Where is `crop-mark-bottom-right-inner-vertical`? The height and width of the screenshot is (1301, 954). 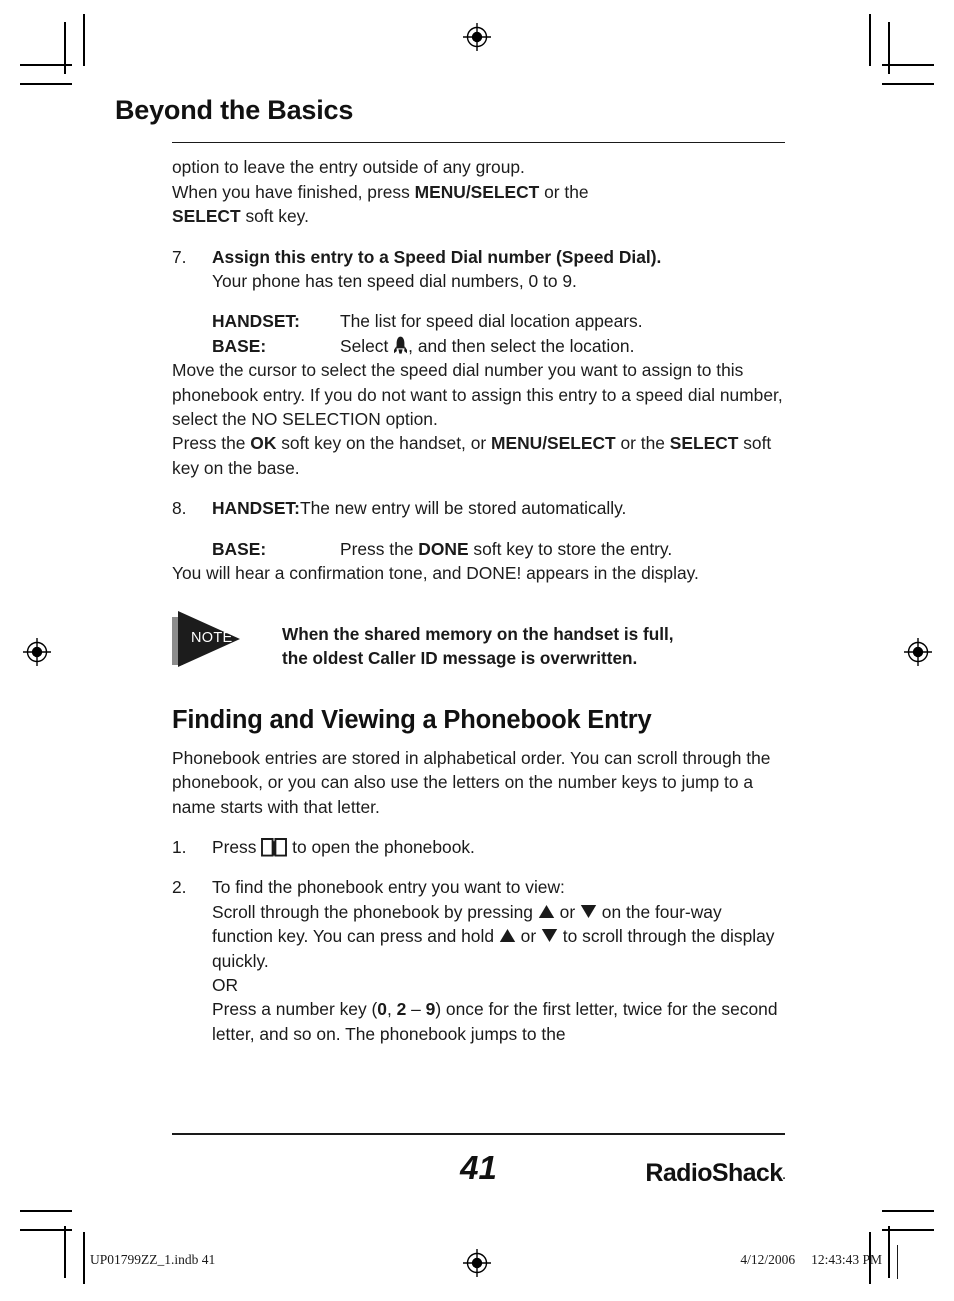
crop-mark-bottom-right-inner-vertical is located at coordinates (889, 1252).